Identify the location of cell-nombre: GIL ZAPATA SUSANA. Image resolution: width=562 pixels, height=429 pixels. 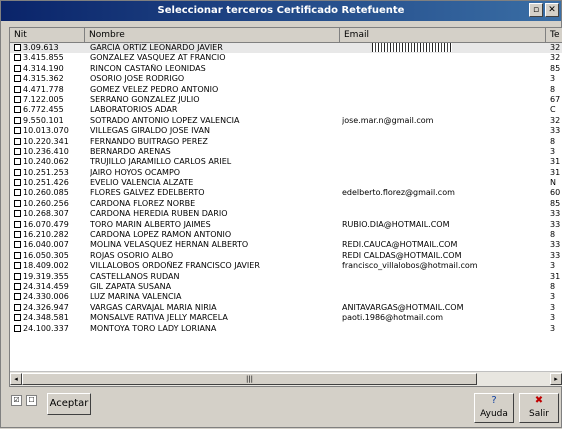
(131, 286).